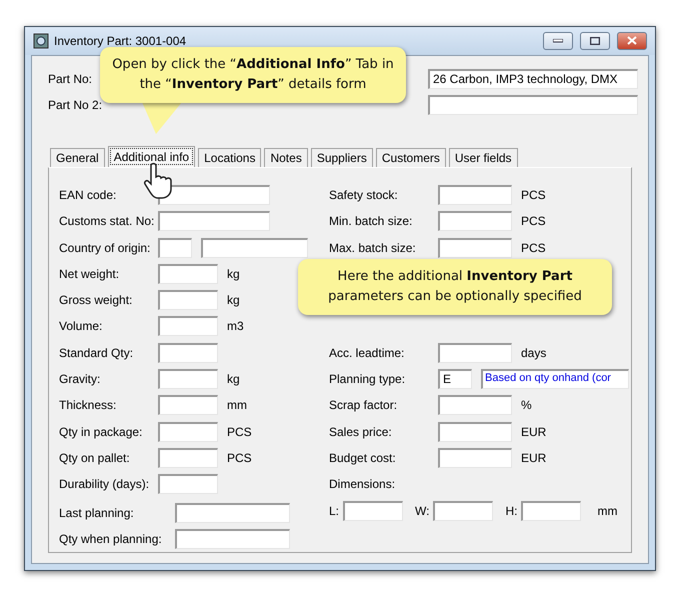  I want to click on input-field: 26 Carbon, IMP3 technology, DMX, so click(533, 78).